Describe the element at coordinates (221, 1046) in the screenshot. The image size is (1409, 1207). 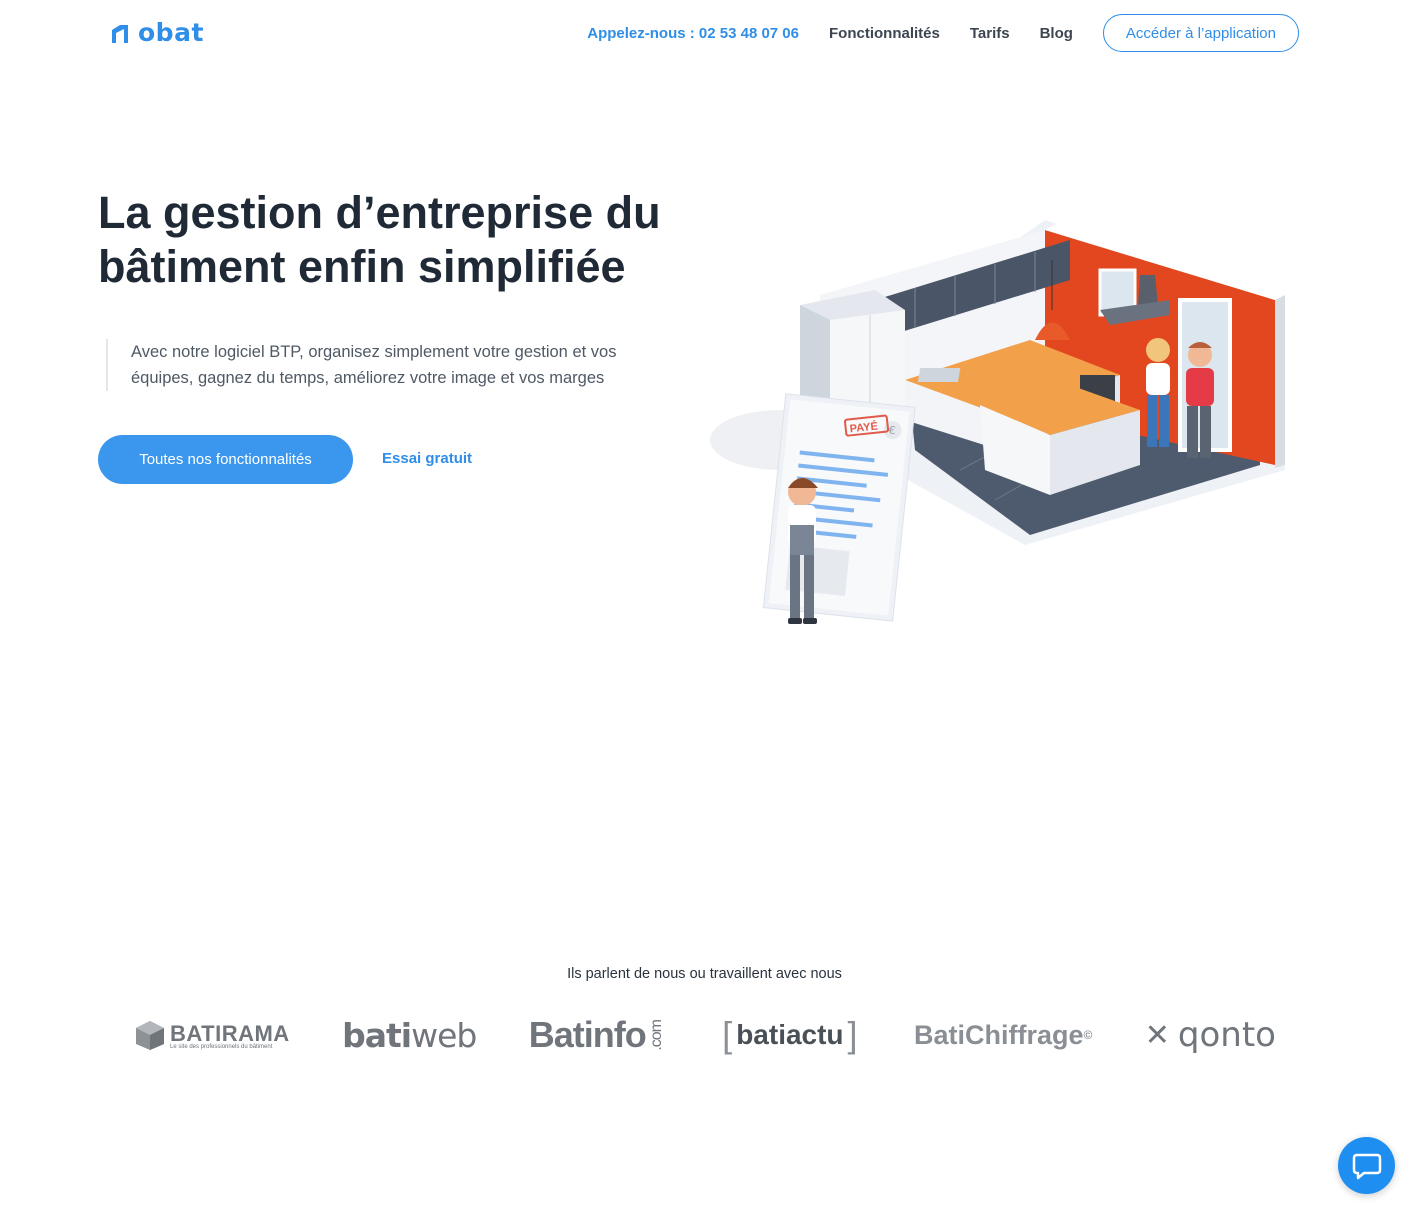
I see `batirama-tagline: Le site des professionnels du bâtiment` at that location.